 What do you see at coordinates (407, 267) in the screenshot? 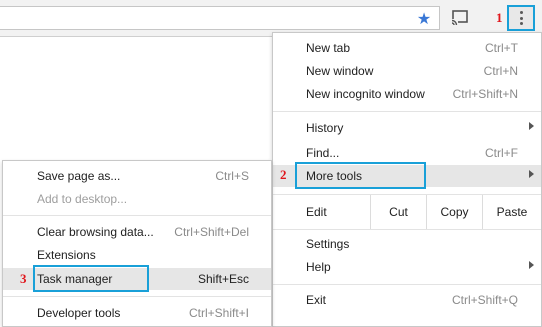
I see `menu-item-help: Help` at bounding box center [407, 267].